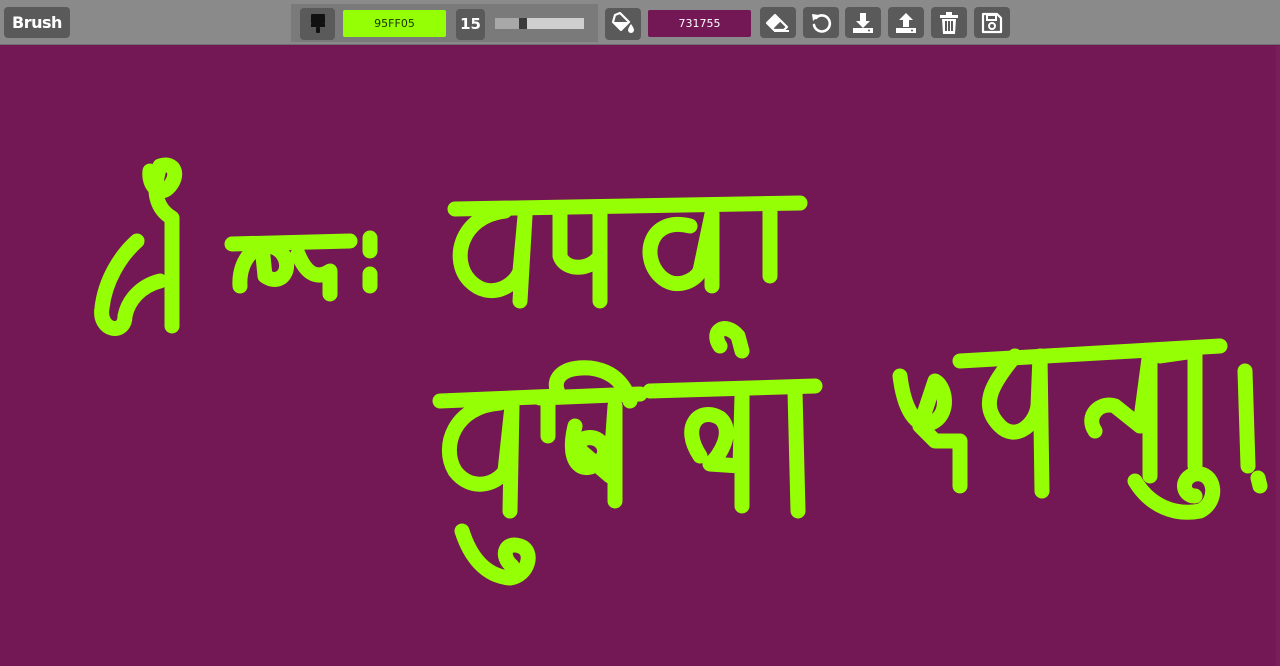 The width and height of the screenshot is (1280, 666). I want to click on stroke-exclamation-dot, so click(1259, 482).